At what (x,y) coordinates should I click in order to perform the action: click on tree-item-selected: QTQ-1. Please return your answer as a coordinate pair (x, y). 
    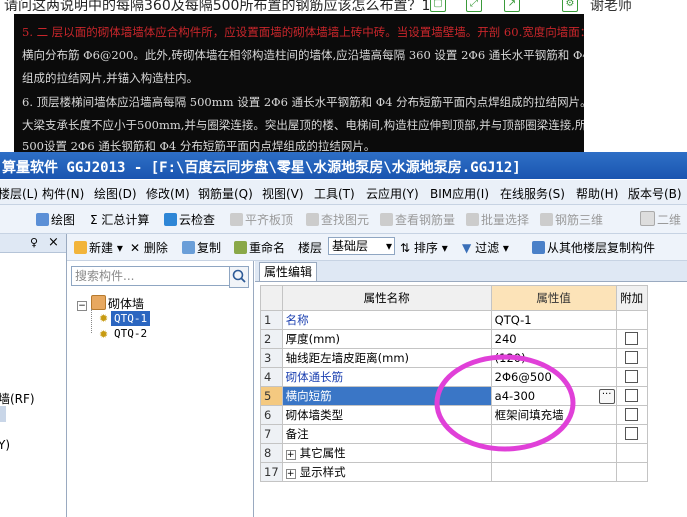
    Looking at the image, I should click on (131, 318).